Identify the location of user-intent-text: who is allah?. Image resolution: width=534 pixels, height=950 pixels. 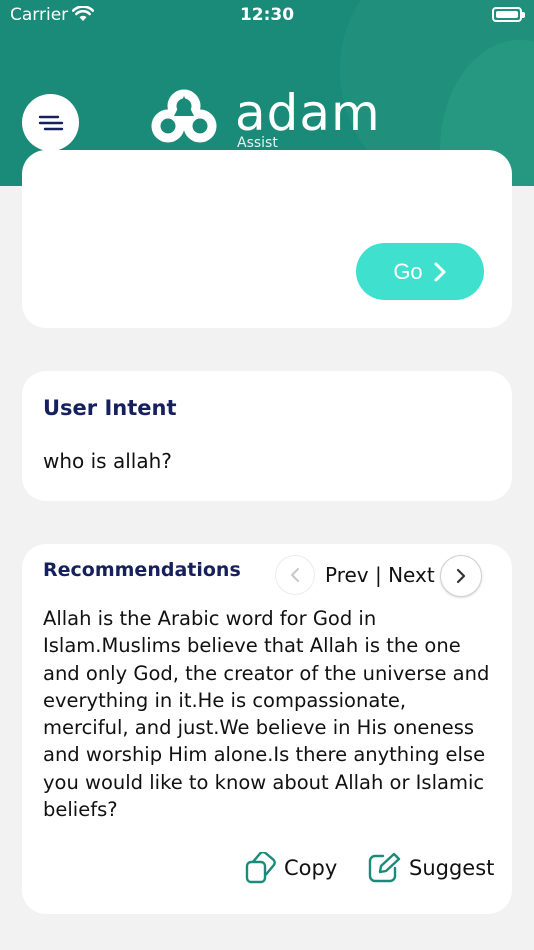
(107, 461).